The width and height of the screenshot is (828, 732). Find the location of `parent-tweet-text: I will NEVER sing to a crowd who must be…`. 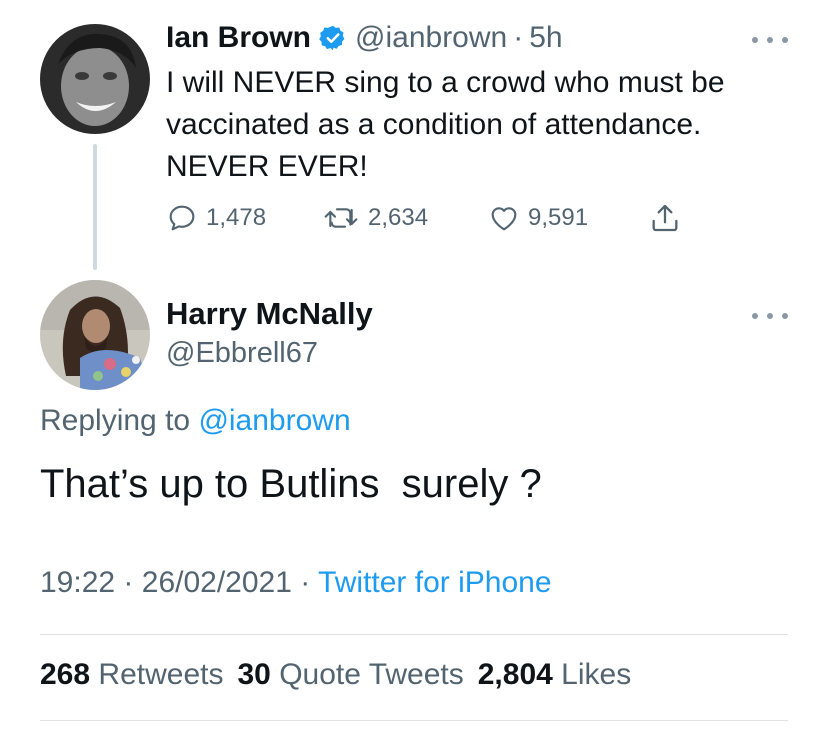

parent-tweet-text: I will NEVER sing to a crowd who must be… is located at coordinates (445, 124).